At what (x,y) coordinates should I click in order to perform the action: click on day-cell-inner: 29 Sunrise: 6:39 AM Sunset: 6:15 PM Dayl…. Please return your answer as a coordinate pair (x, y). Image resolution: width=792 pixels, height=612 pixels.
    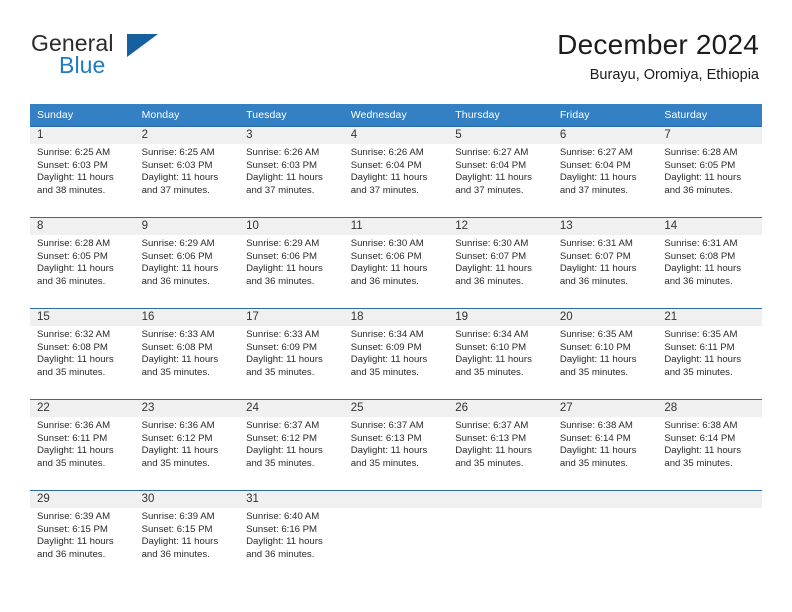
    Looking at the image, I should click on (82, 536).